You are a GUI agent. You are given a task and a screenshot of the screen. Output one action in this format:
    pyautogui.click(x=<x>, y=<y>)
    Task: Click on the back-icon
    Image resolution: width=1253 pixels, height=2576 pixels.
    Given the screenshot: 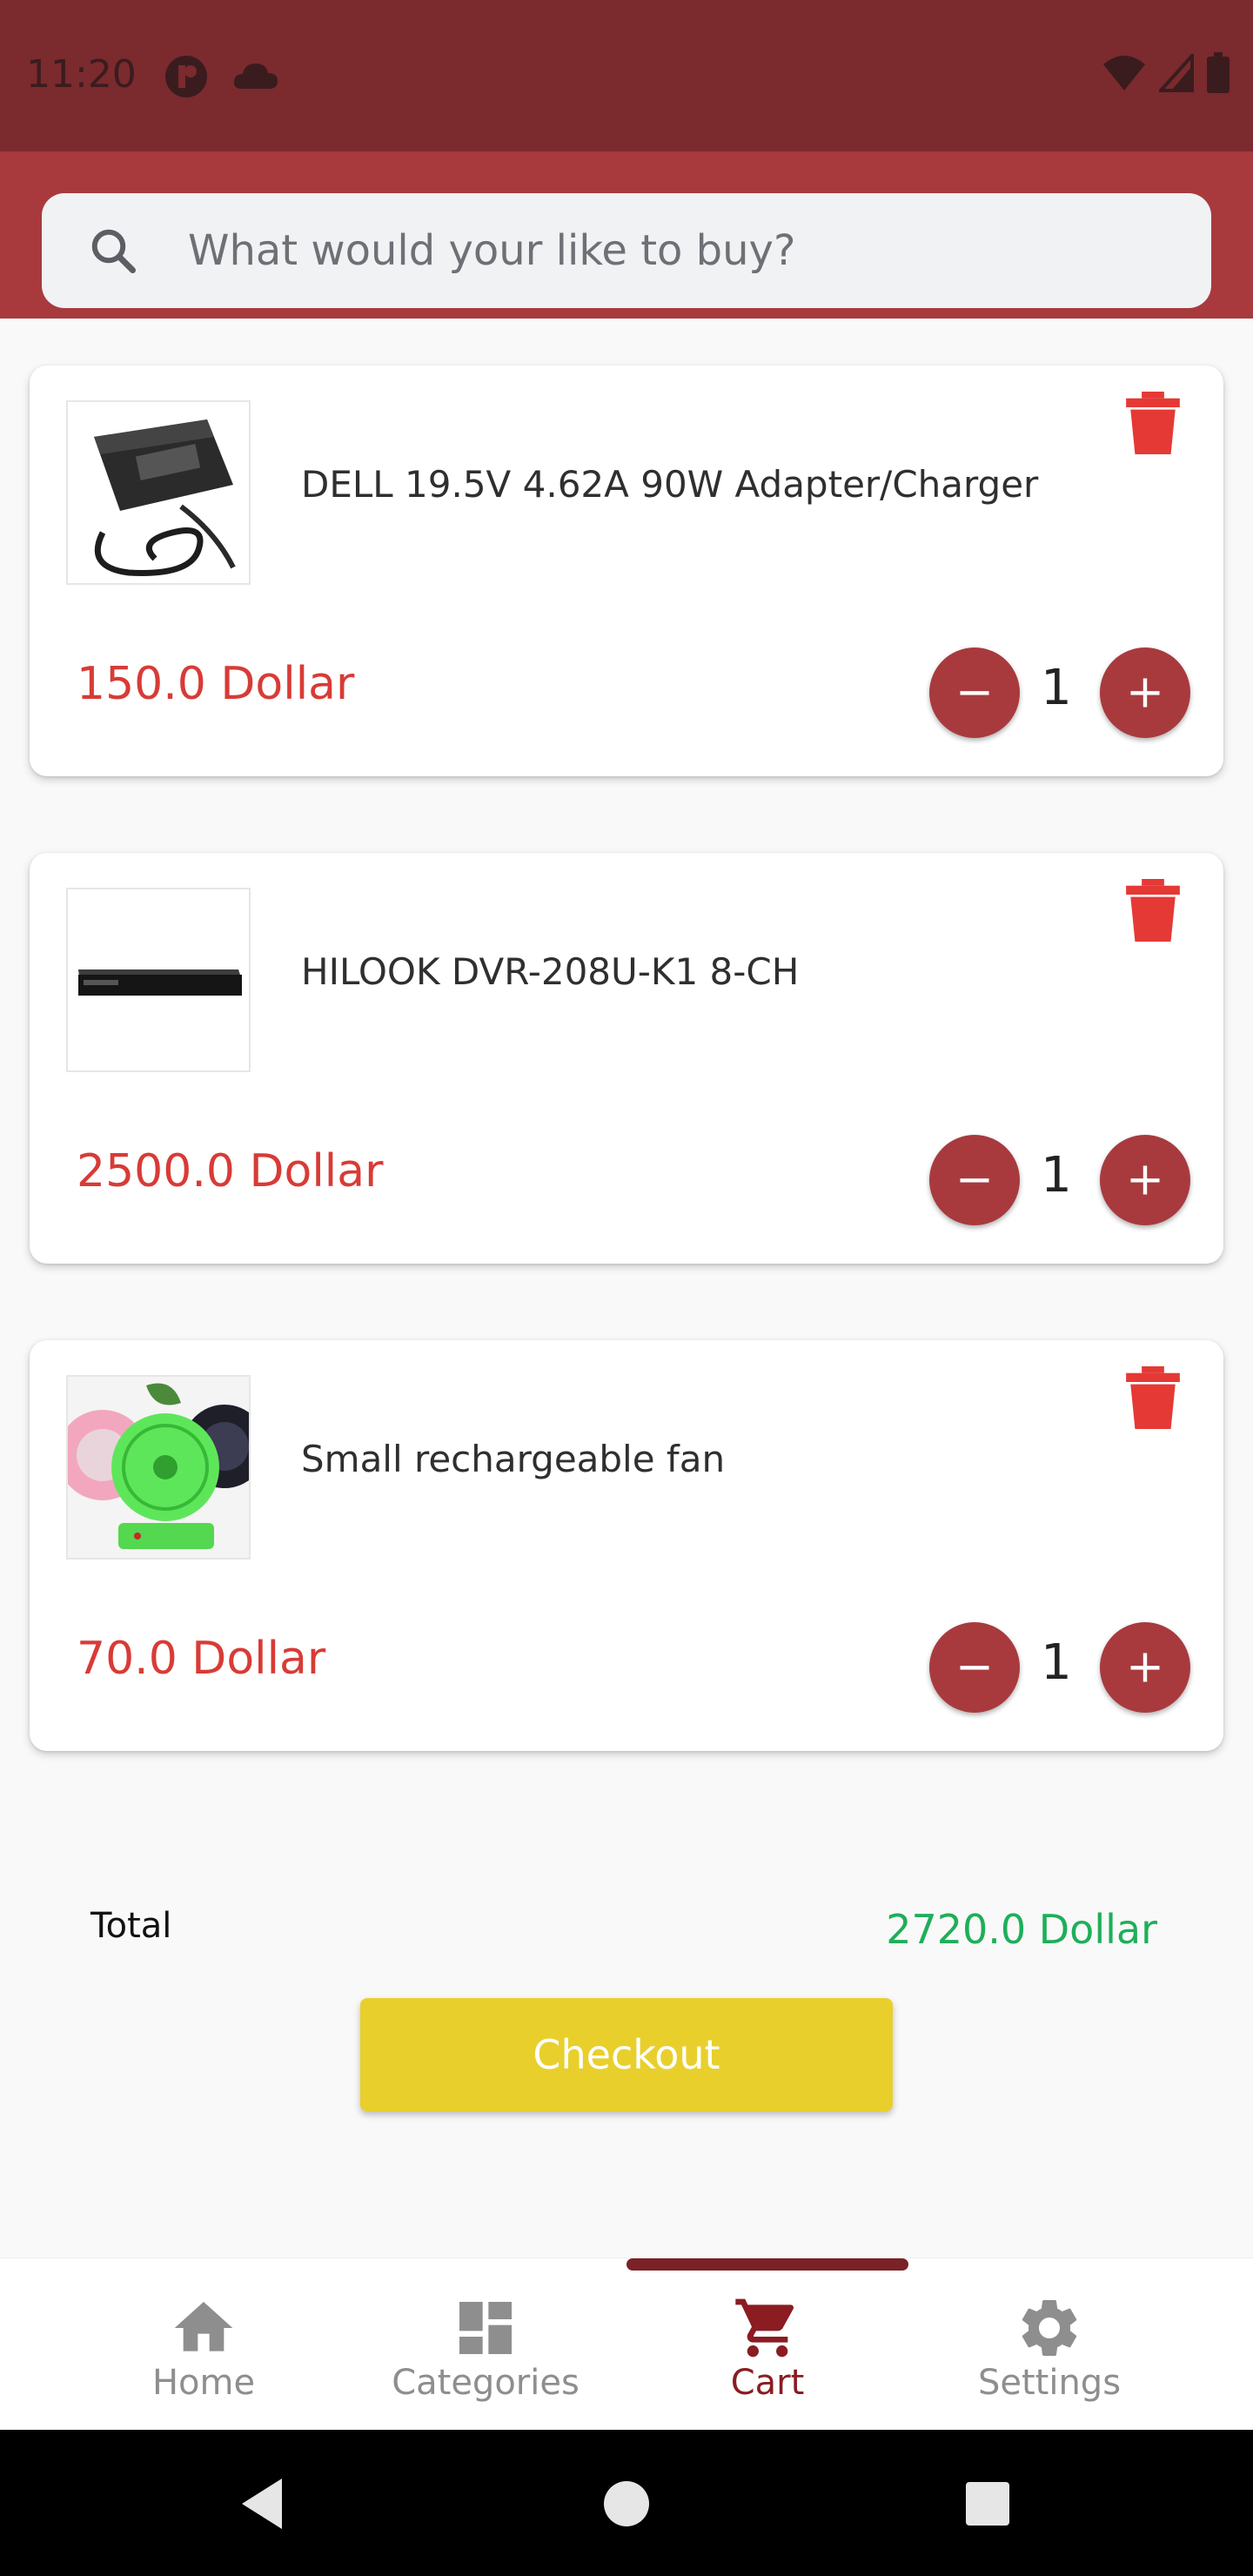 What is the action you would take?
    pyautogui.click(x=265, y=2504)
    